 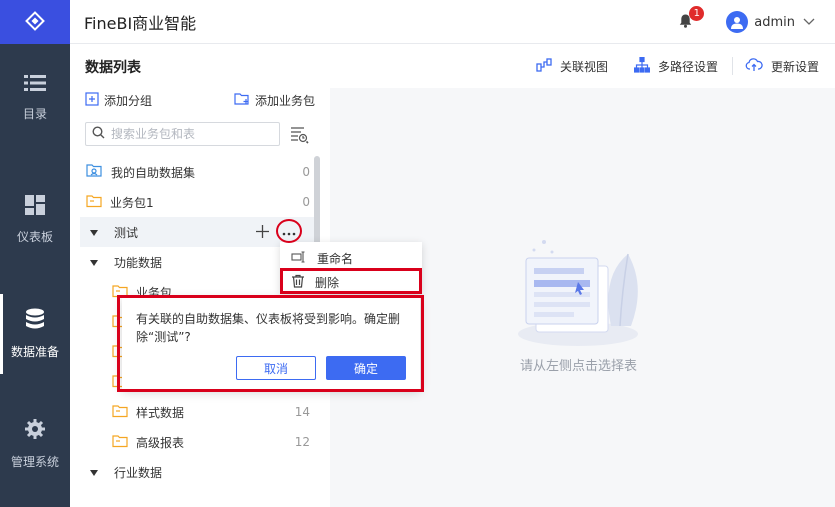 I want to click on tree-item-group-industry-data: 行业数据, so click(x=200, y=472).